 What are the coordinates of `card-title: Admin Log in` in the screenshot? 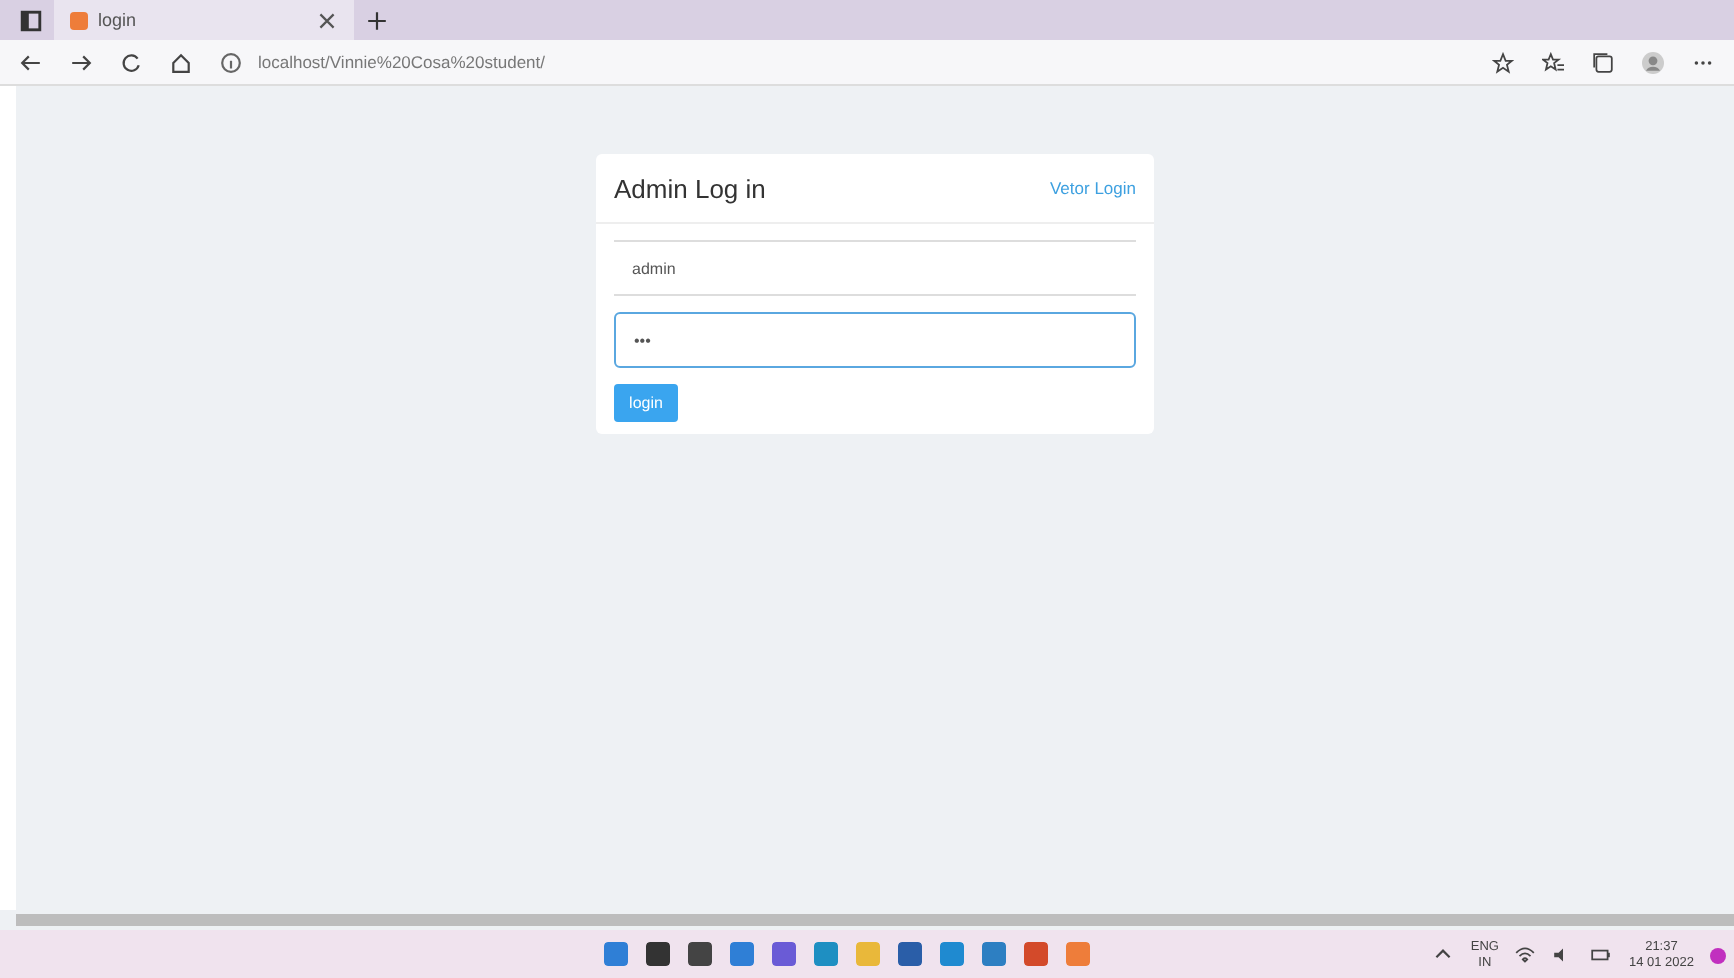 It's located at (690, 188).